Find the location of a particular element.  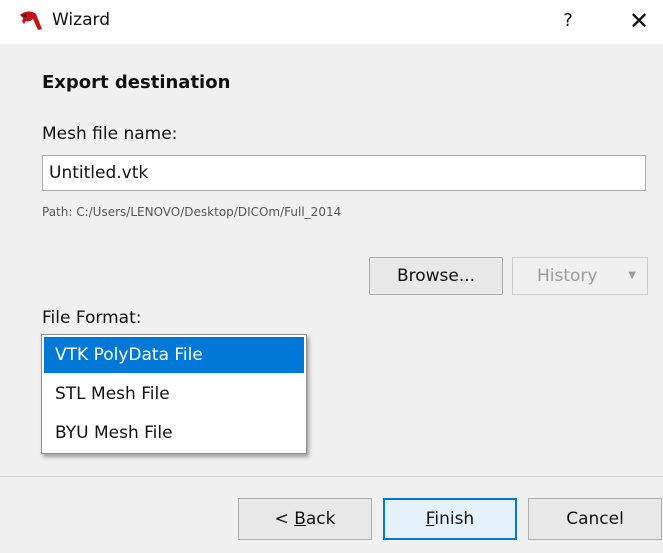

finish-label-rest: inish is located at coordinates (454, 519).